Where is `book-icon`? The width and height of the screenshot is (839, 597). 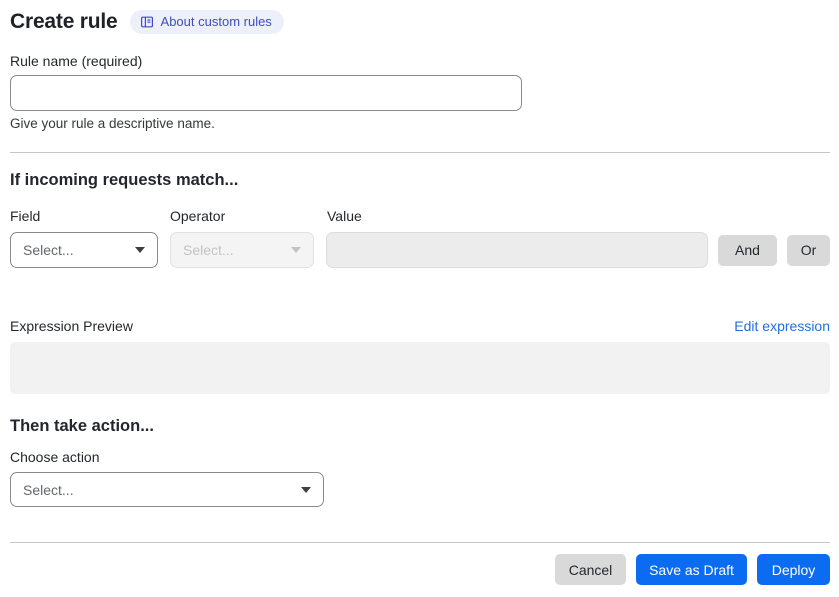
book-icon is located at coordinates (147, 22).